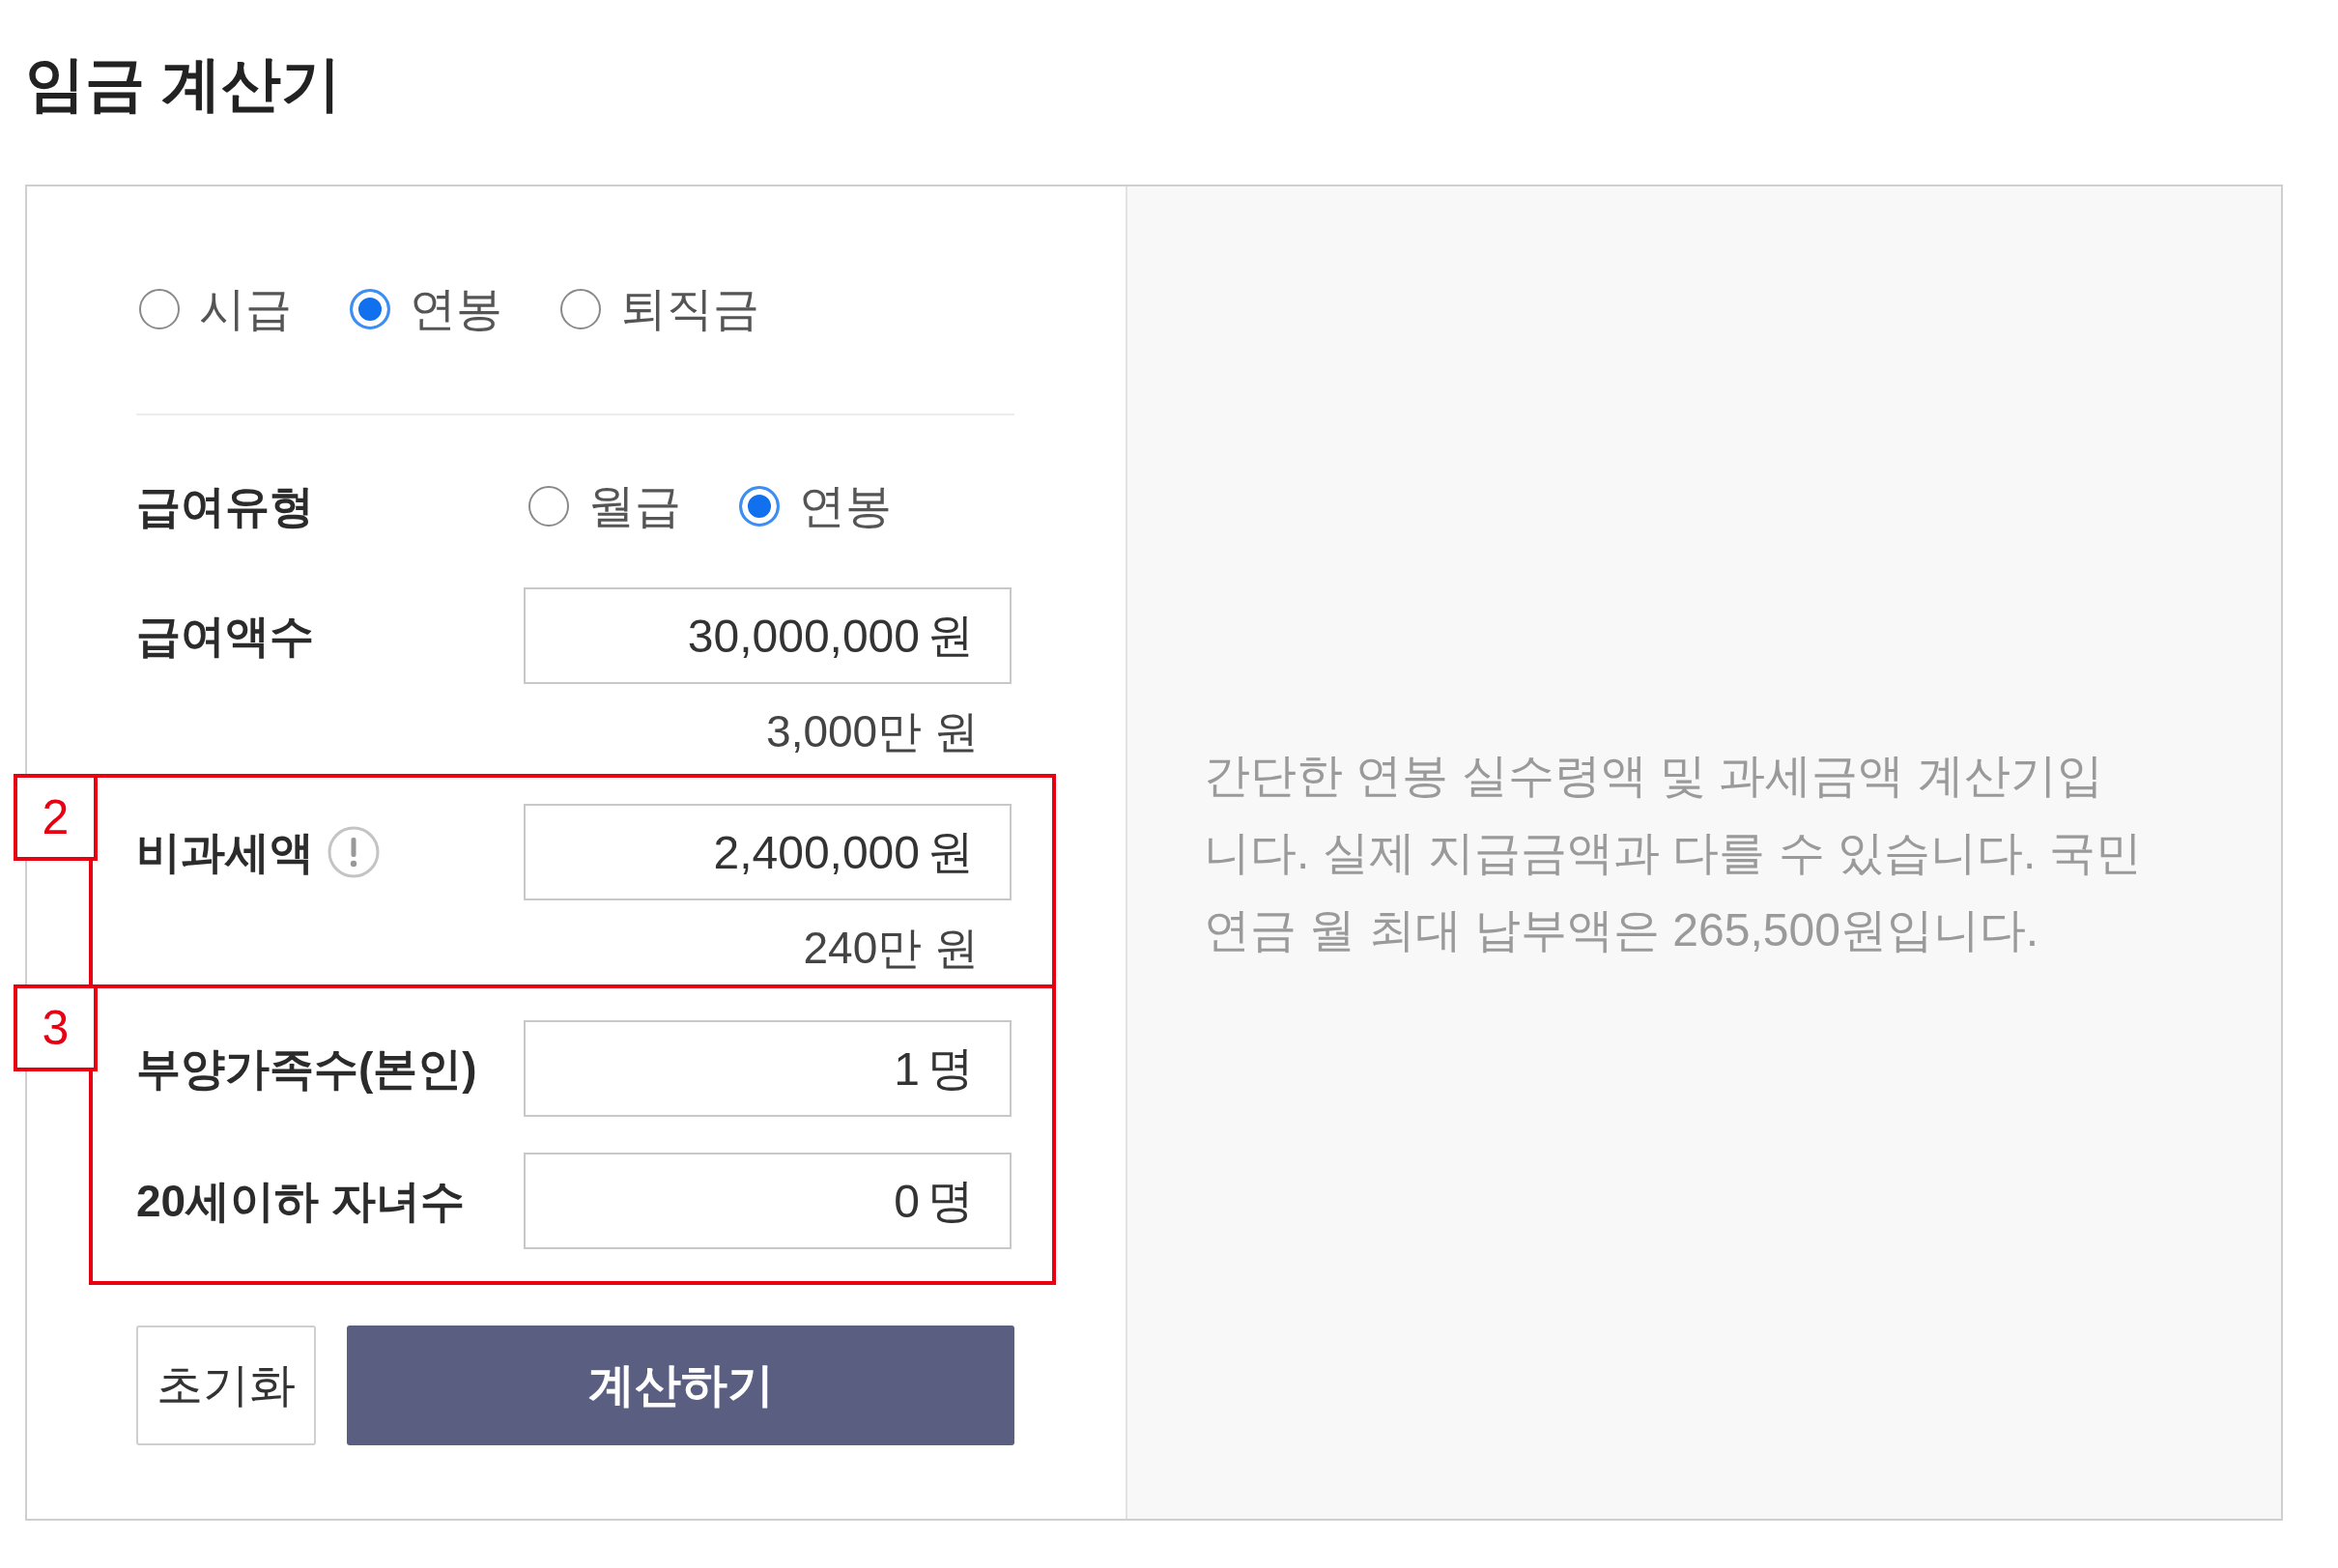 The image size is (2338, 1568). Describe the element at coordinates (245, 309) in the screenshot. I see `radio-label: 시급` at that location.